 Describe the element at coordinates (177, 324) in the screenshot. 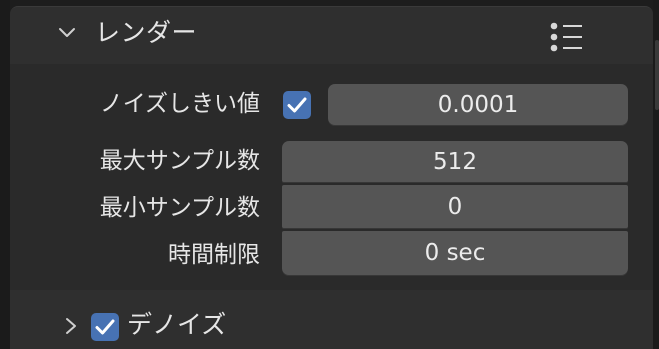

I see `denoise-title: デノイズ` at that location.